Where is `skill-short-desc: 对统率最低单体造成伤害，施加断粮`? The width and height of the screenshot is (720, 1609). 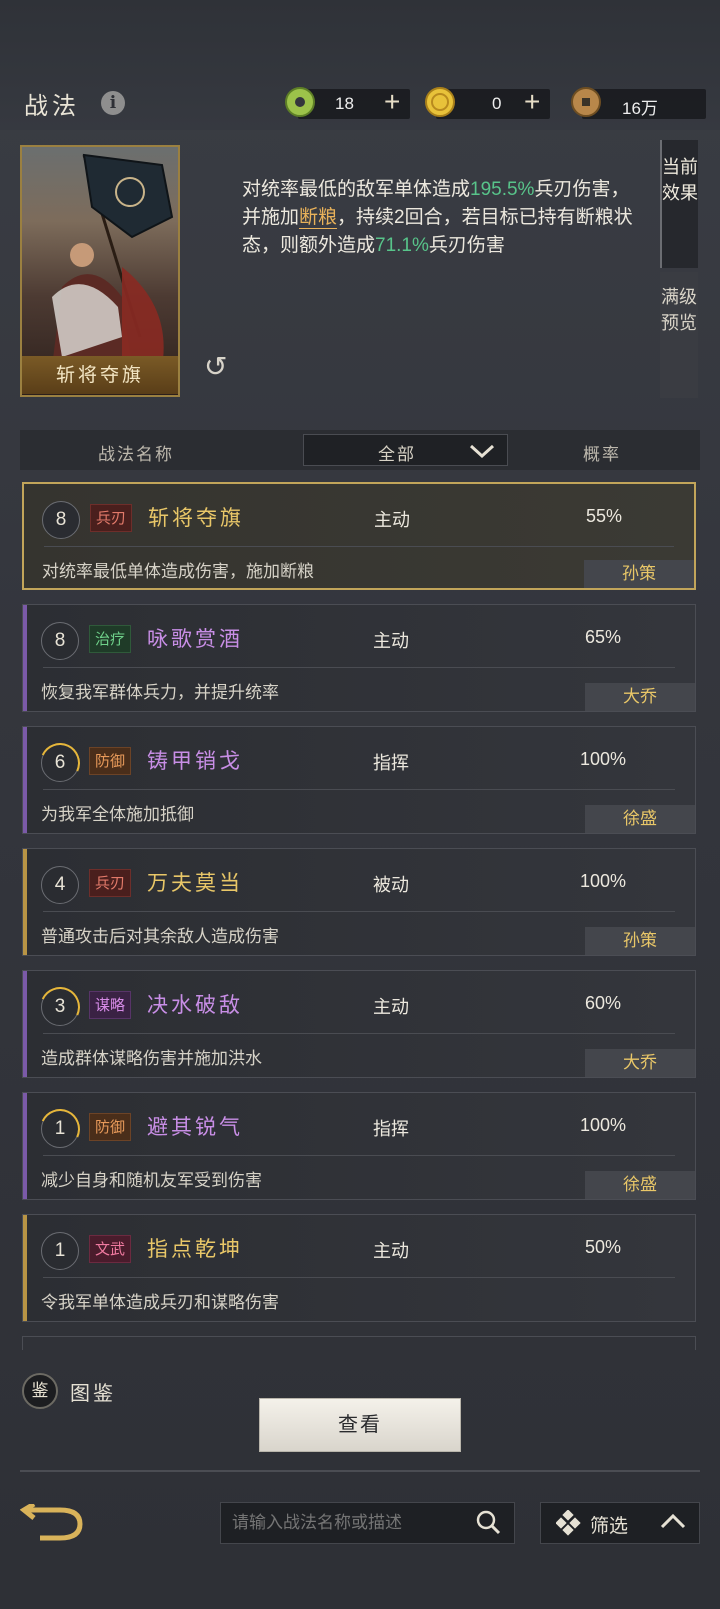
skill-short-desc: 对统率最低单体造成伤害，施加断粮 is located at coordinates (178, 571).